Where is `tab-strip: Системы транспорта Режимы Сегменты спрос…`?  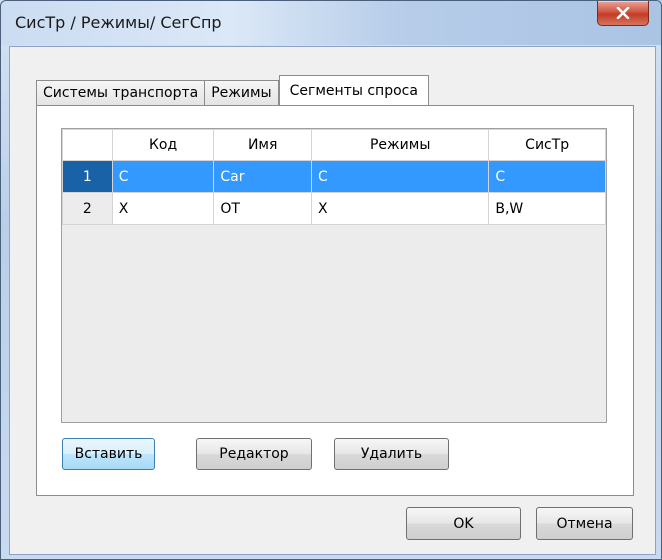
tab-strip: Системы транспорта Режимы Сегменты спрос… is located at coordinates (232, 90).